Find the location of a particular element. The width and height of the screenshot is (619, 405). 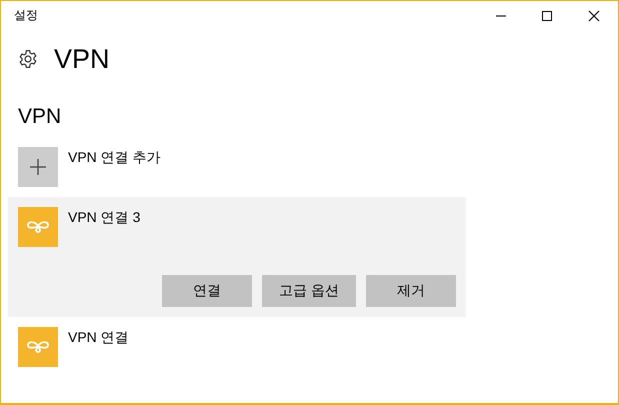

maximize-icon is located at coordinates (547, 16).